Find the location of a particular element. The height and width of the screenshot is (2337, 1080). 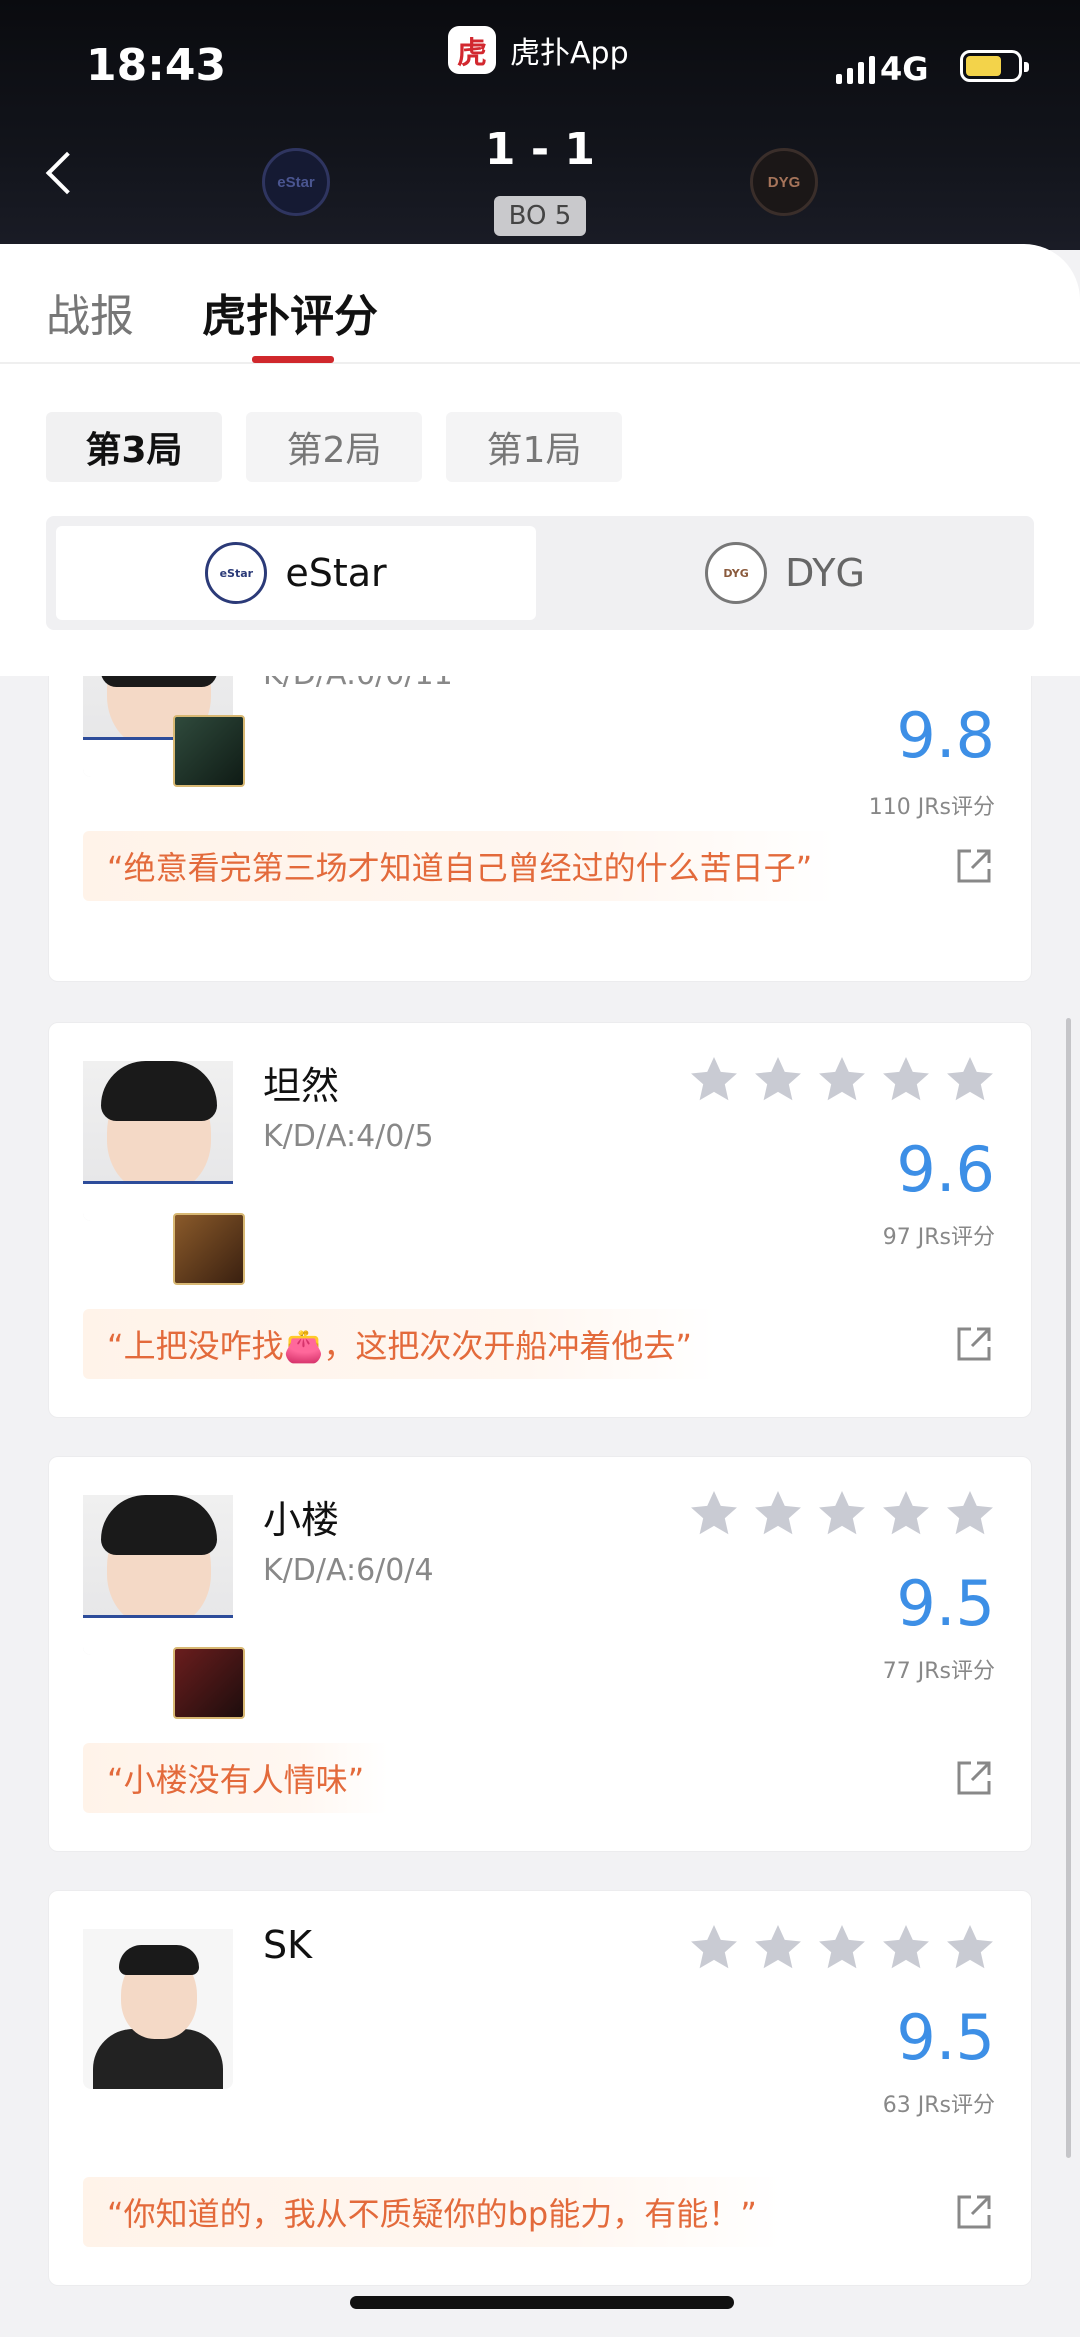

team-switch: eStar eStar DYG DYG is located at coordinates (540, 573).